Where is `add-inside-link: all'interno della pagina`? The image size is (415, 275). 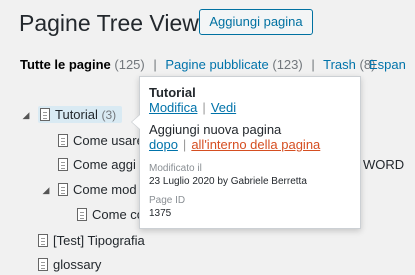
add-inside-link: all'interno della pagina is located at coordinates (255, 144).